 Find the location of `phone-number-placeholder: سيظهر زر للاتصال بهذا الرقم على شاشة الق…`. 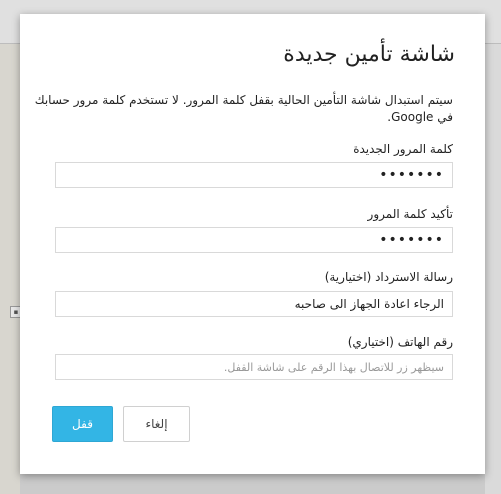

phone-number-placeholder: سيظهر زر للاتصال بهذا الرقم على شاشة الق… is located at coordinates (333, 367).